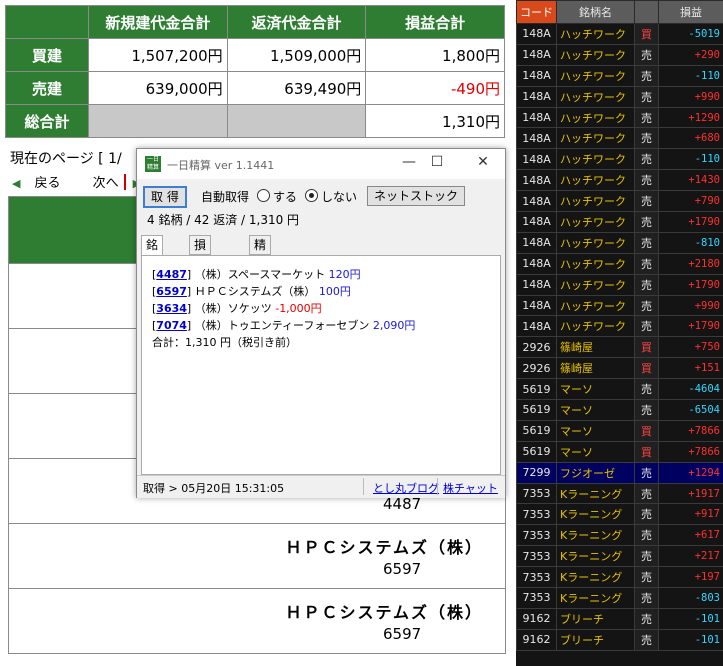  What do you see at coordinates (619, 410) in the screenshot?
I see `table-row: 5619 マーソ売 -6504` at bounding box center [619, 410].